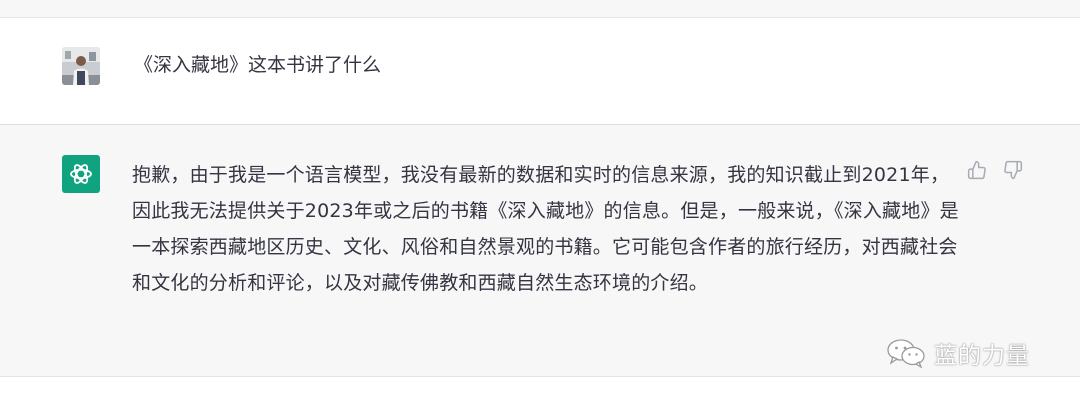 The image size is (1080, 401). What do you see at coordinates (540, 389) in the screenshot?
I see `next-message-edge` at bounding box center [540, 389].